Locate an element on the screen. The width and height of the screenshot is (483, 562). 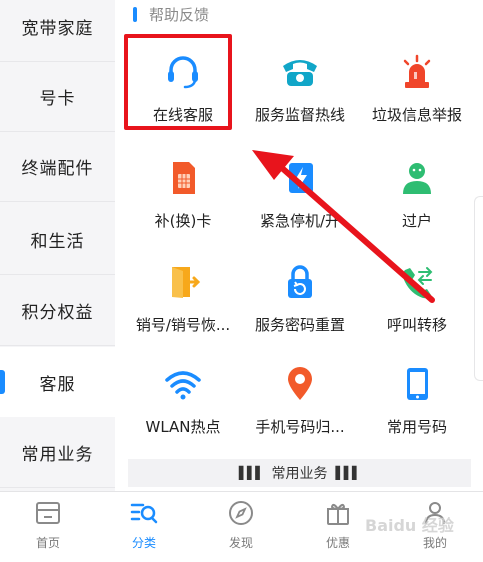
nav-discover: 发现 is located at coordinates (241, 528).